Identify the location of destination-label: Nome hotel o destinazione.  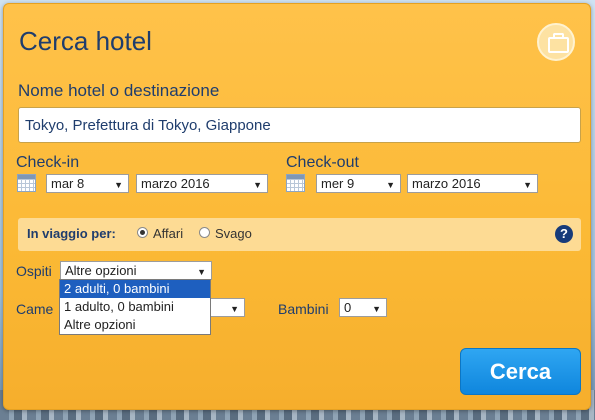
(119, 90).